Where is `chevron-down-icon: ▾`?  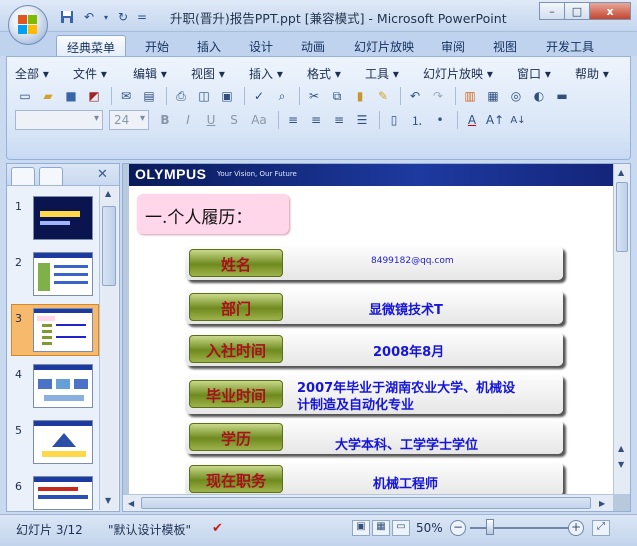
chevron-down-icon: ▾ is located at coordinates (106, 17).